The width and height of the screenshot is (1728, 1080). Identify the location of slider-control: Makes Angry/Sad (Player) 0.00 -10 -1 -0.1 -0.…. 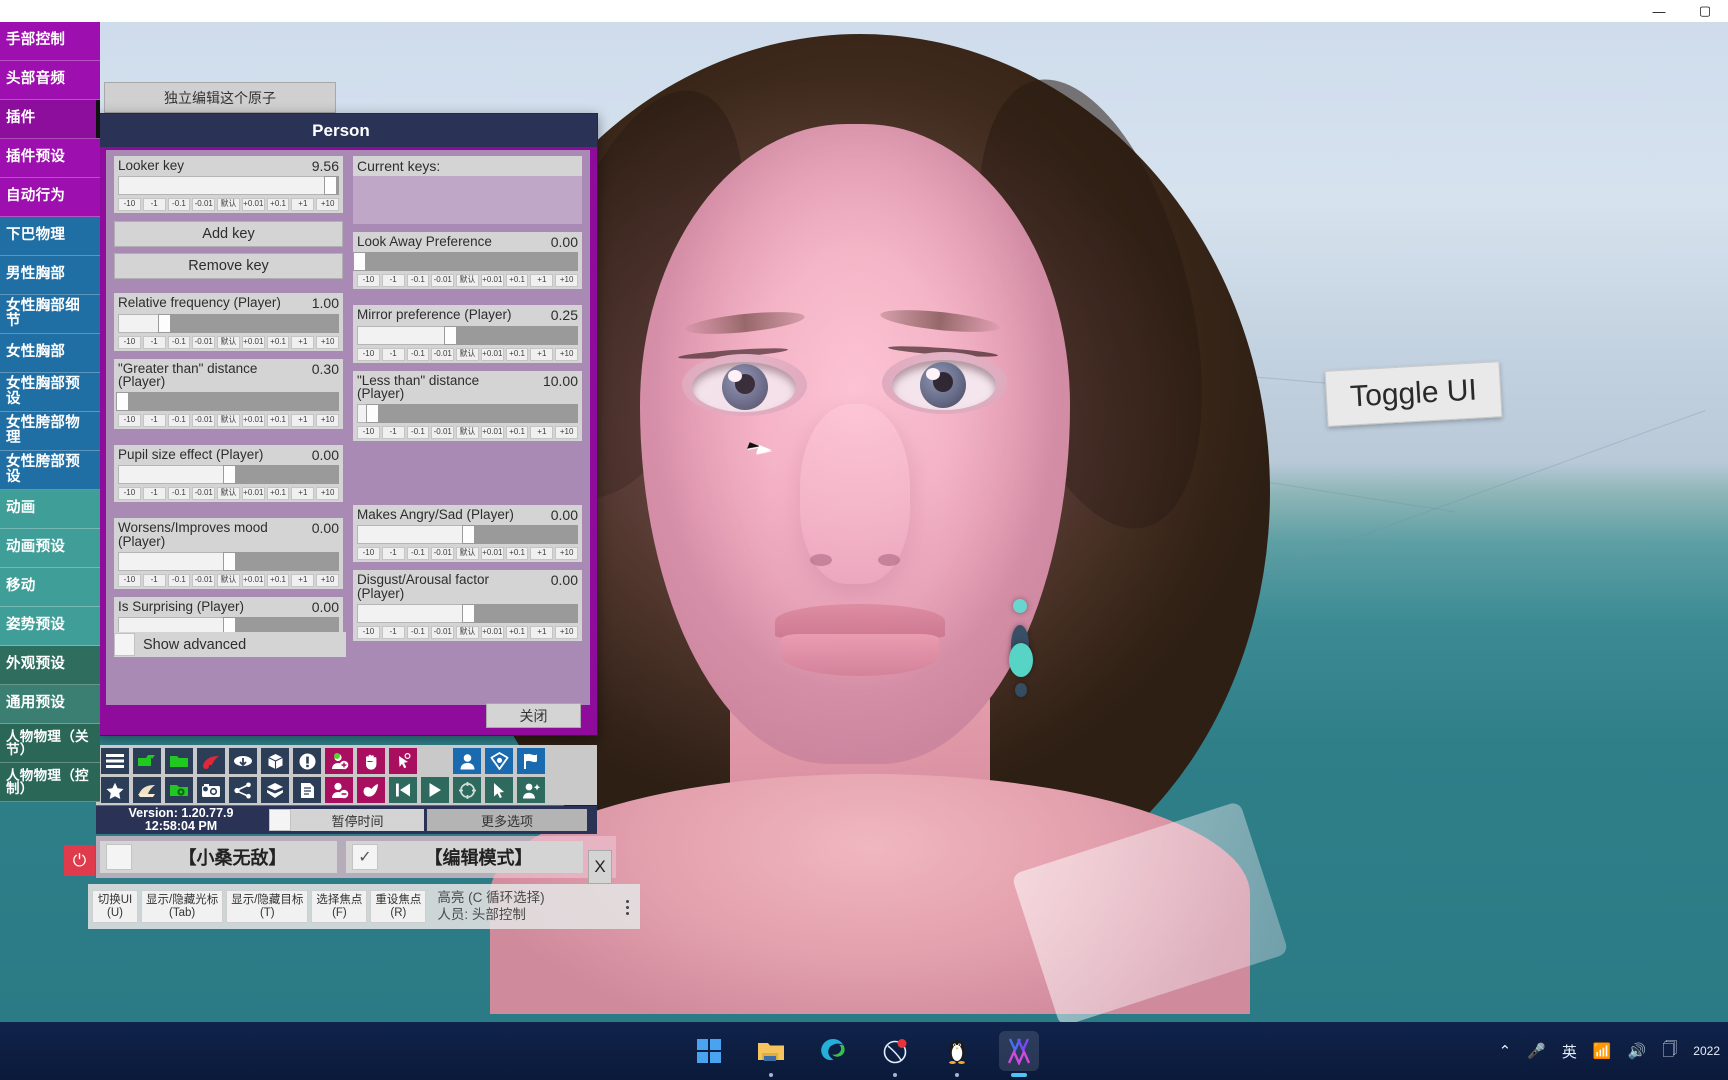
(467, 534).